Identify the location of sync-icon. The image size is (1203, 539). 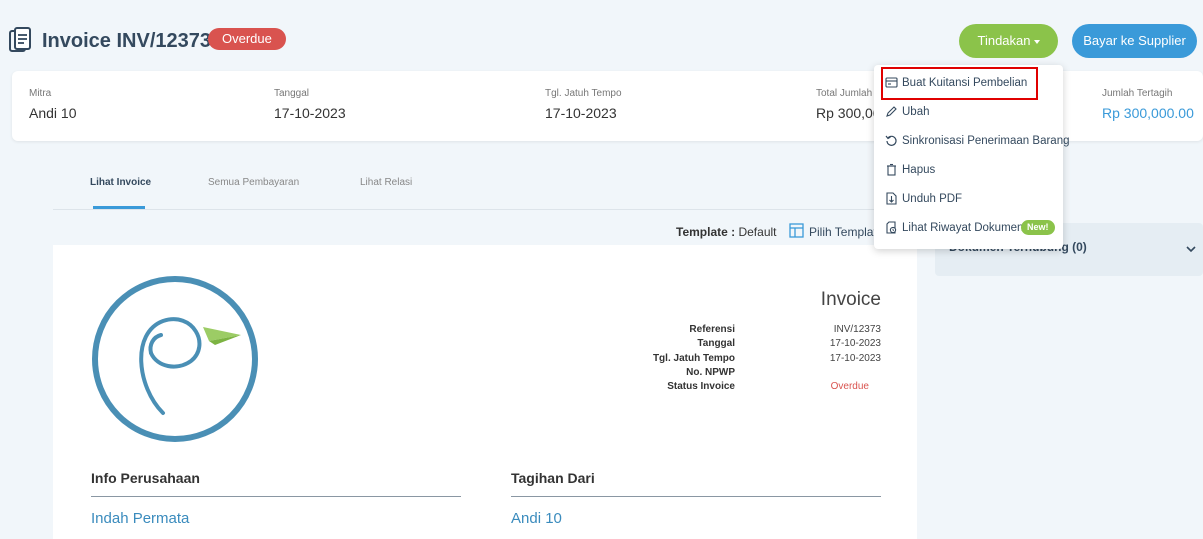
(891, 140).